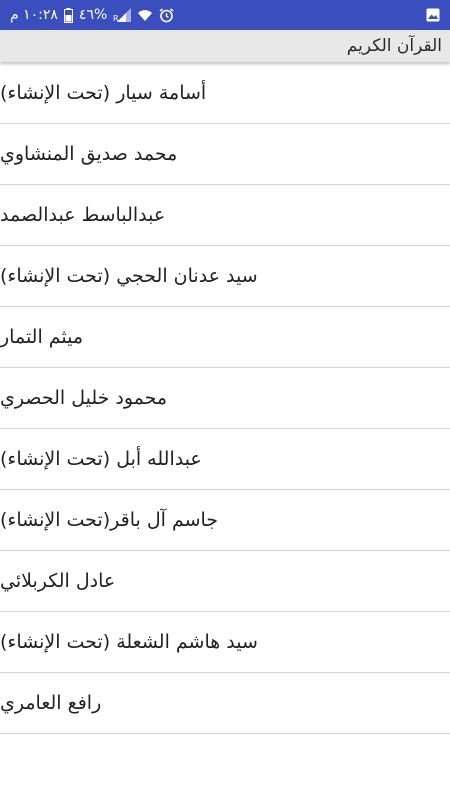 The height and width of the screenshot is (800, 450). Describe the element at coordinates (225, 459) in the screenshot. I see `list-item: عبدالله أبل (تحت الإنشاء)` at that location.